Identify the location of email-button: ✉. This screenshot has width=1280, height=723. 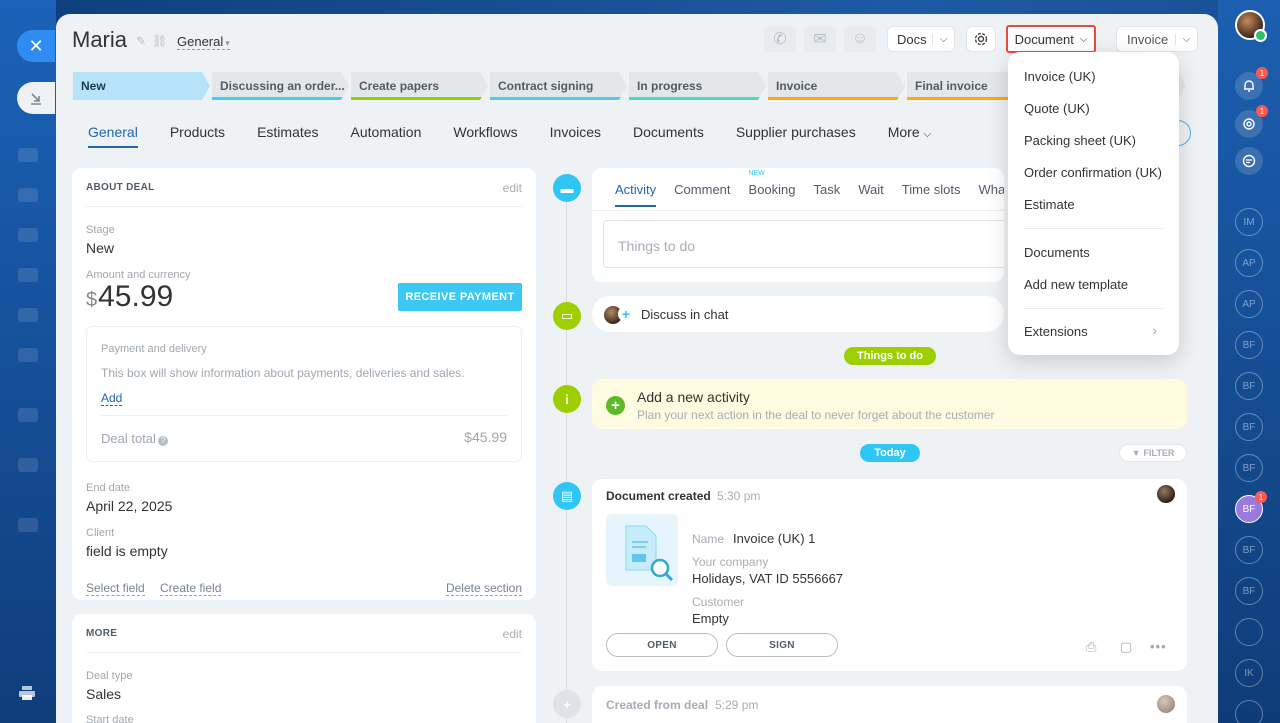
(820, 39).